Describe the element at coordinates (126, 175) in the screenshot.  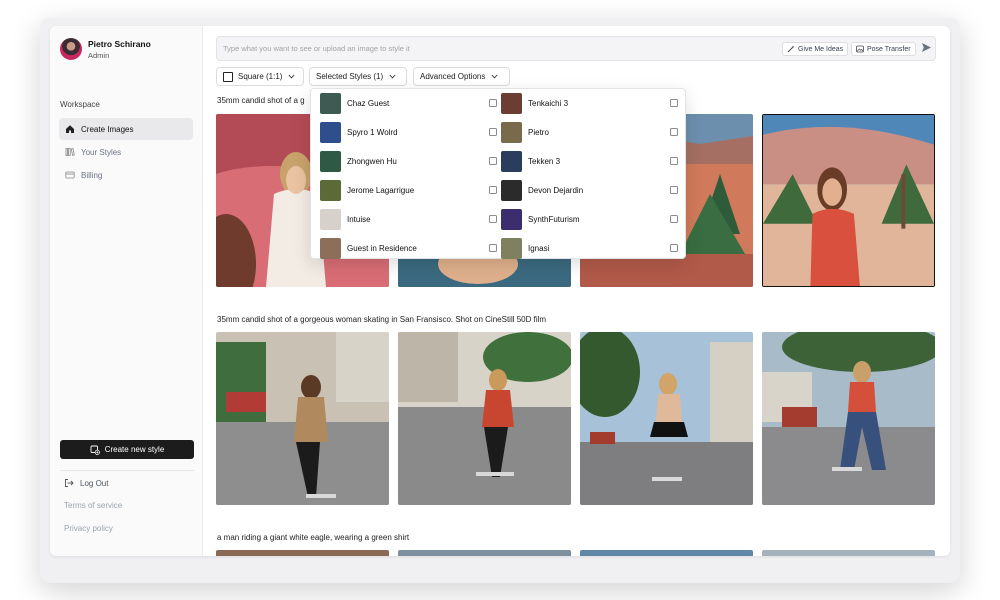
I see `sidebar-item-billing: Billing` at that location.